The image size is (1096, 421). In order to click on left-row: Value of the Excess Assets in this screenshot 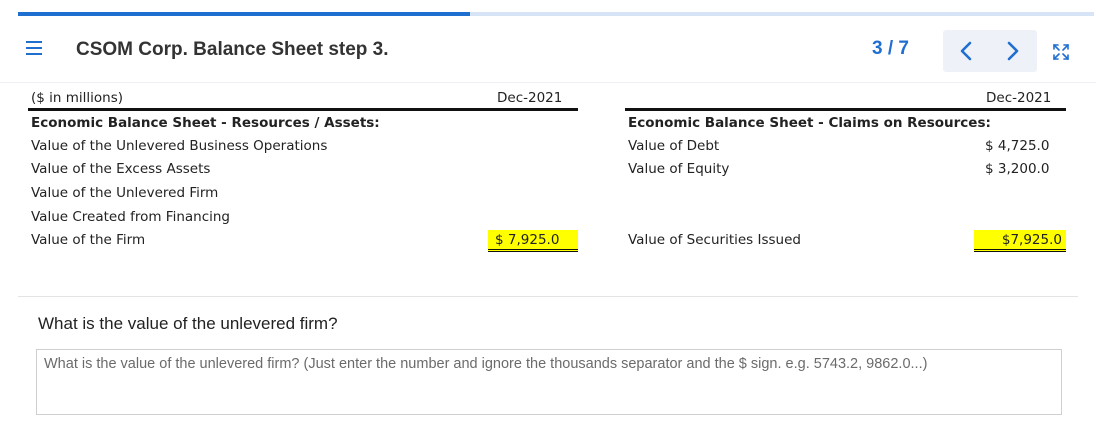, I will do `click(121, 169)`.